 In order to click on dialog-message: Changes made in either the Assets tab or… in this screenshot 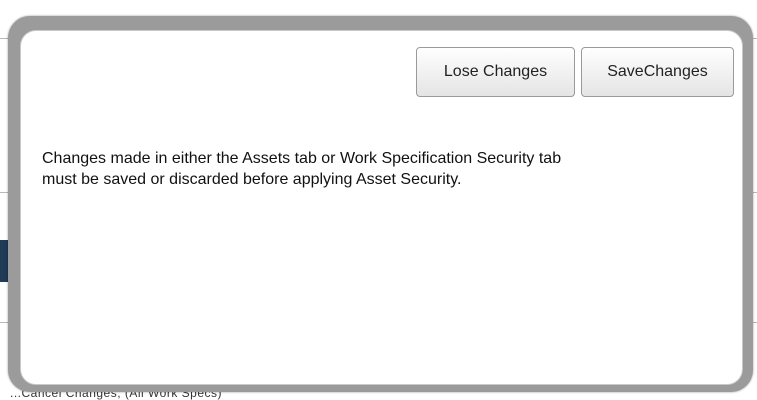, I will do `click(387, 169)`.